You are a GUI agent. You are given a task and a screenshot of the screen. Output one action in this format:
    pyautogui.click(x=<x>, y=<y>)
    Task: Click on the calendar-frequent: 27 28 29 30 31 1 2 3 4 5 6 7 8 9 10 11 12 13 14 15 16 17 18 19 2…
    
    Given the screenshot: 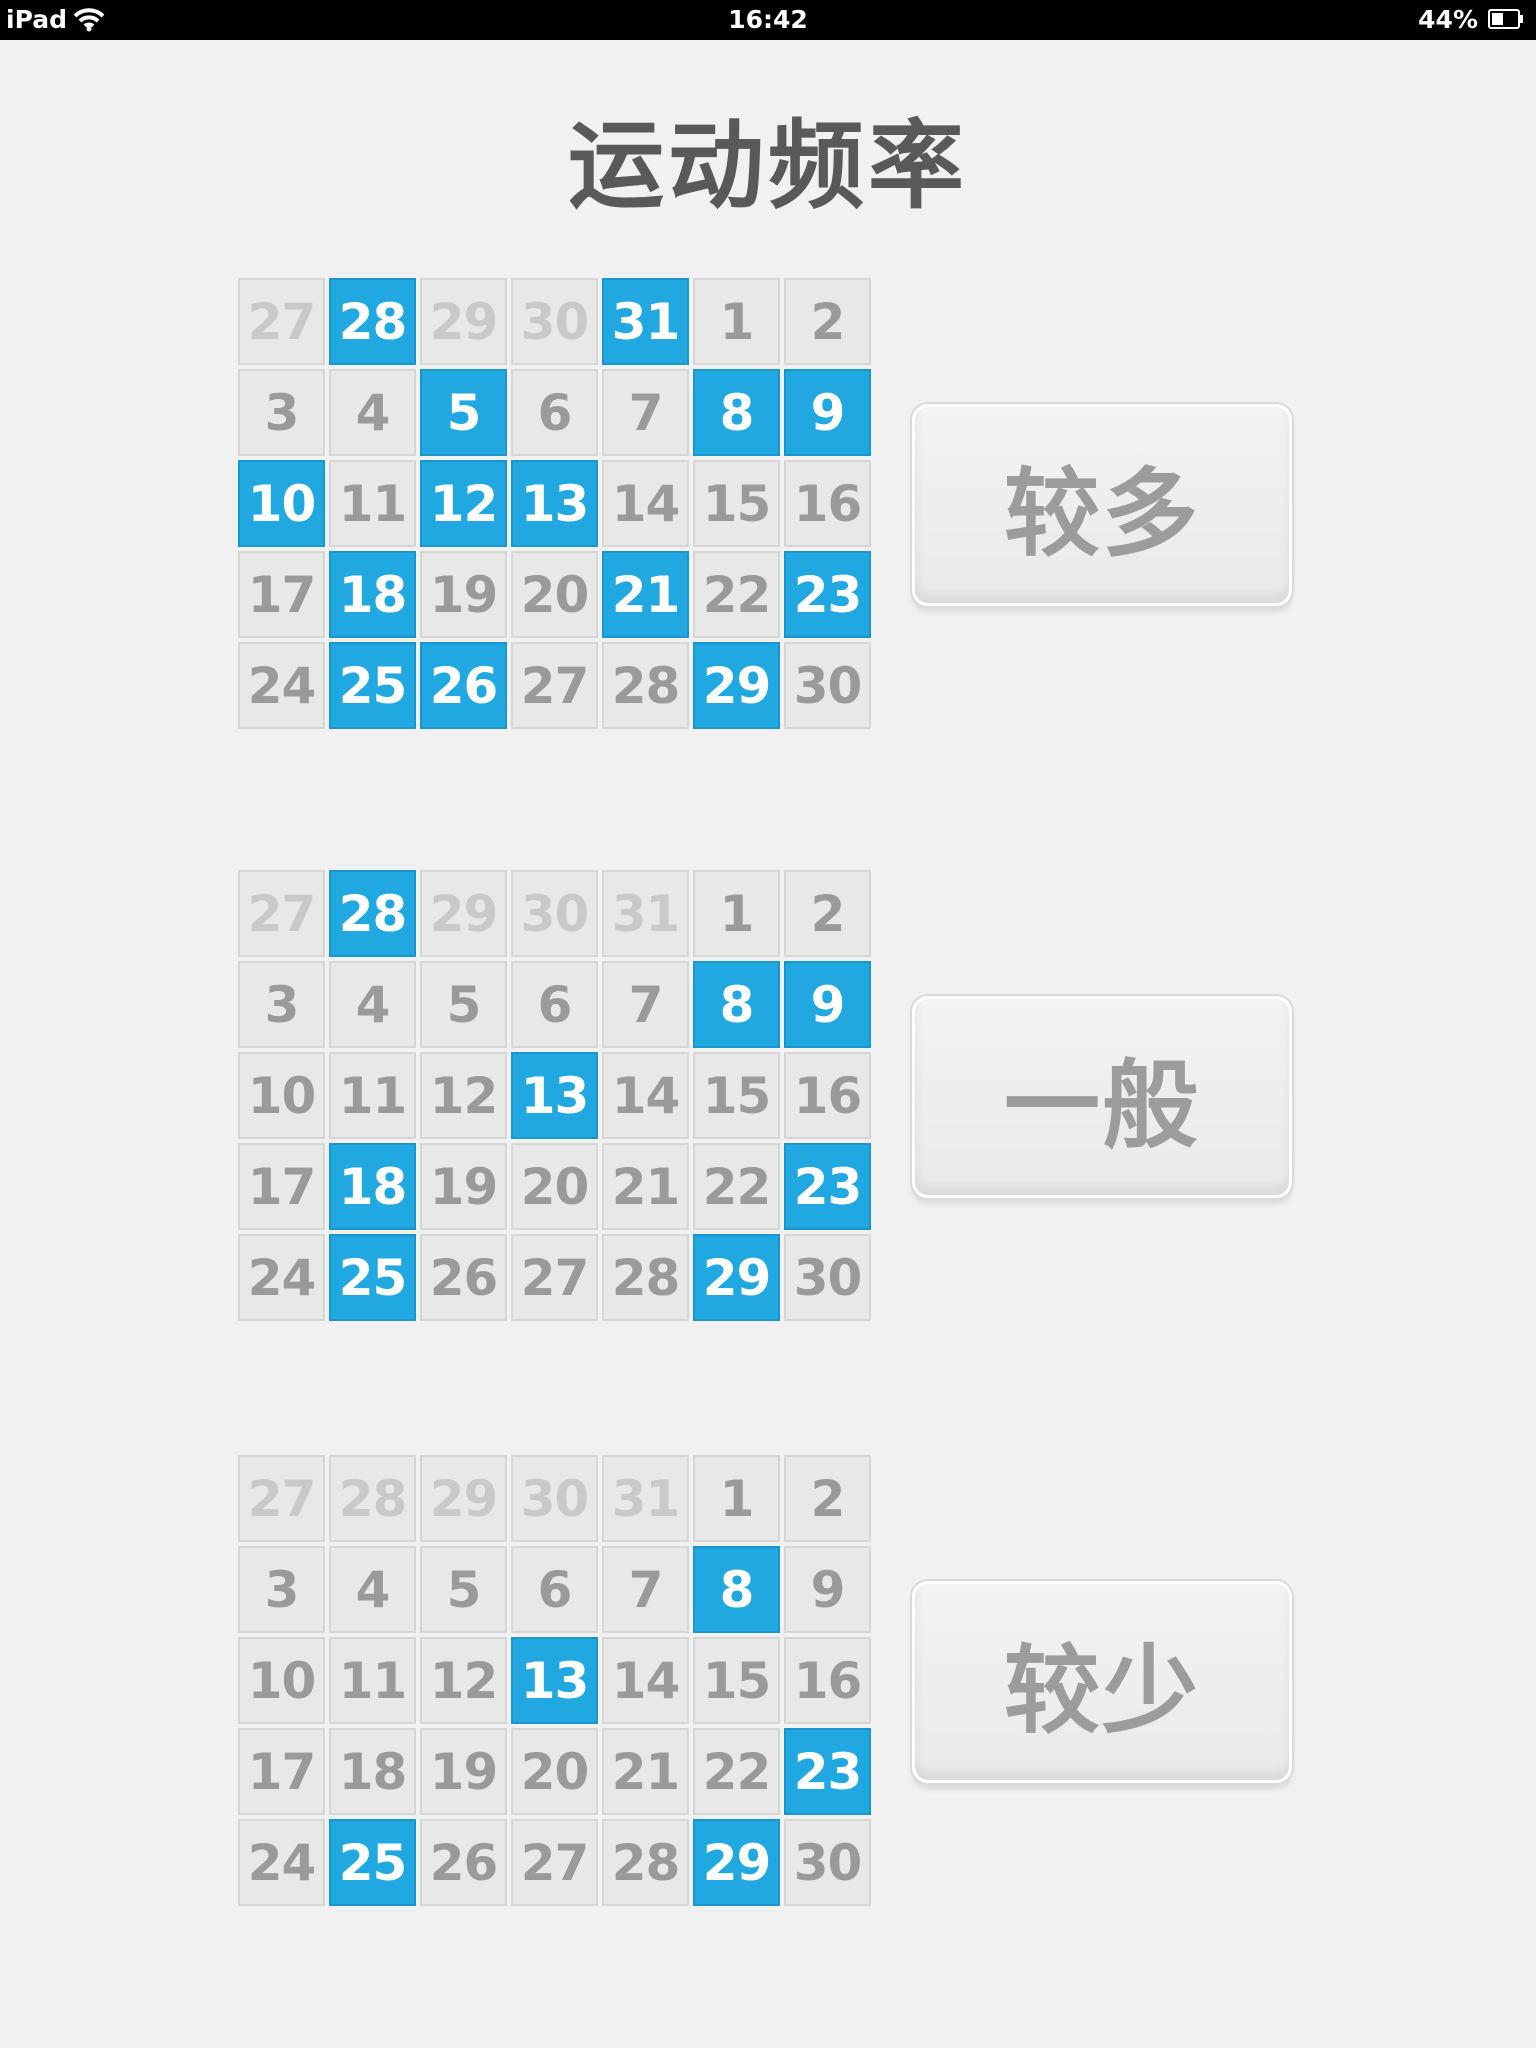 What is the action you would take?
    pyautogui.click(x=554, y=503)
    